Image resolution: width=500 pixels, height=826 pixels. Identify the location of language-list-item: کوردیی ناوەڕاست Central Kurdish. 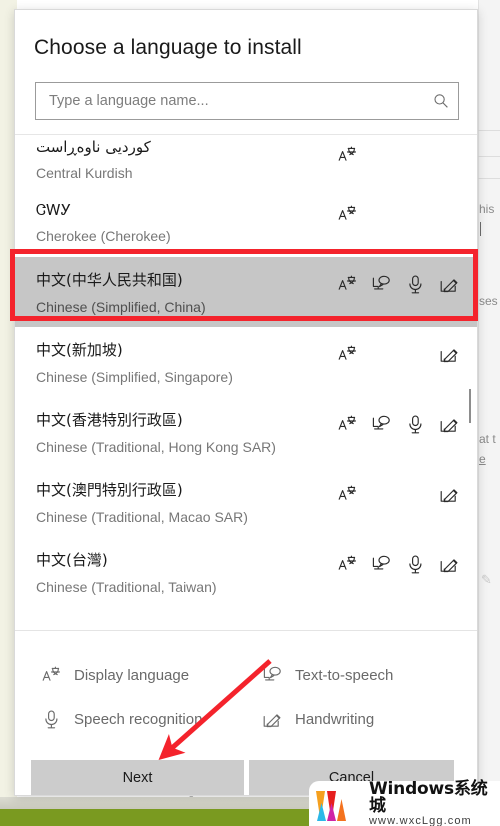
(246, 161).